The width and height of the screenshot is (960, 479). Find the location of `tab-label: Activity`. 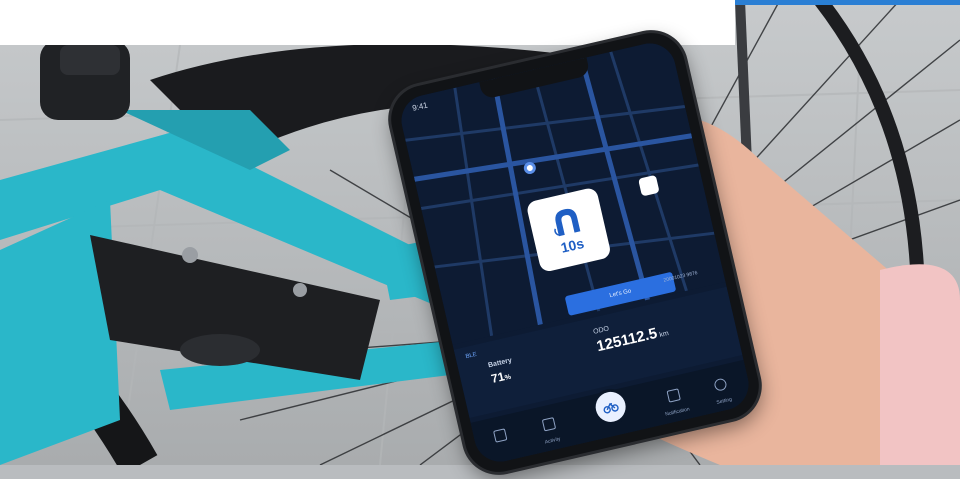

tab-label: Activity is located at coordinates (553, 441).